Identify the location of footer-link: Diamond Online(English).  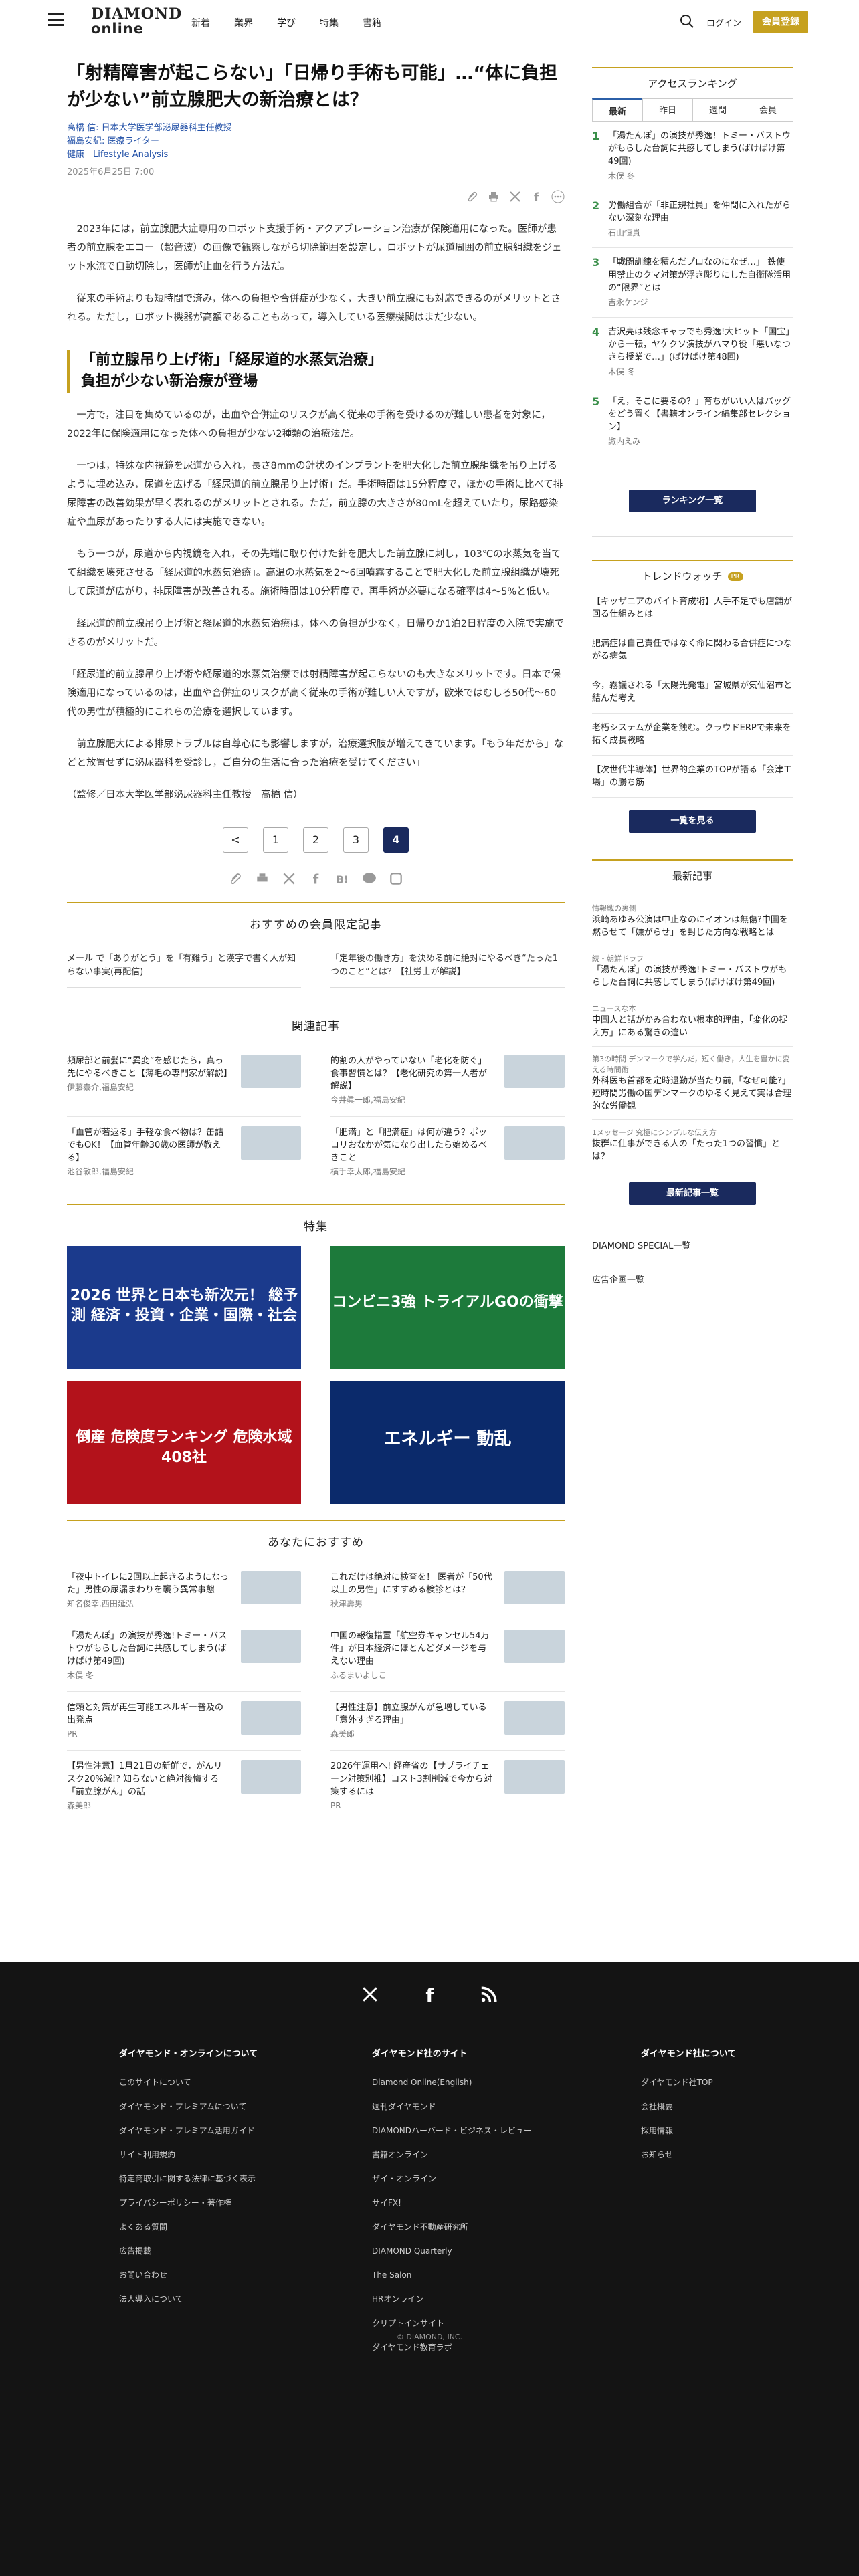
(452, 2082).